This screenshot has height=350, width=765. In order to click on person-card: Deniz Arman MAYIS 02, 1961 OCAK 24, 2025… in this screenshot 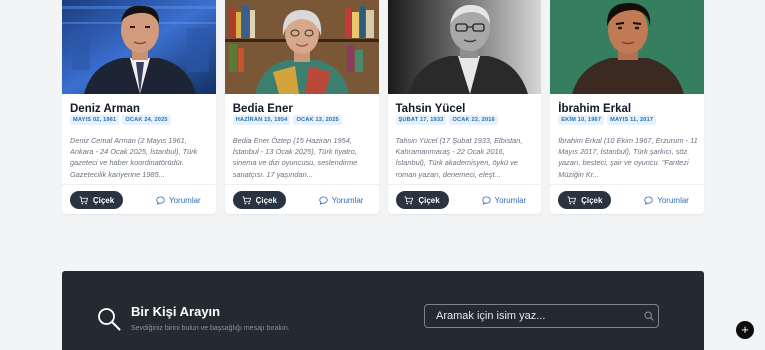, I will do `click(139, 107)`.